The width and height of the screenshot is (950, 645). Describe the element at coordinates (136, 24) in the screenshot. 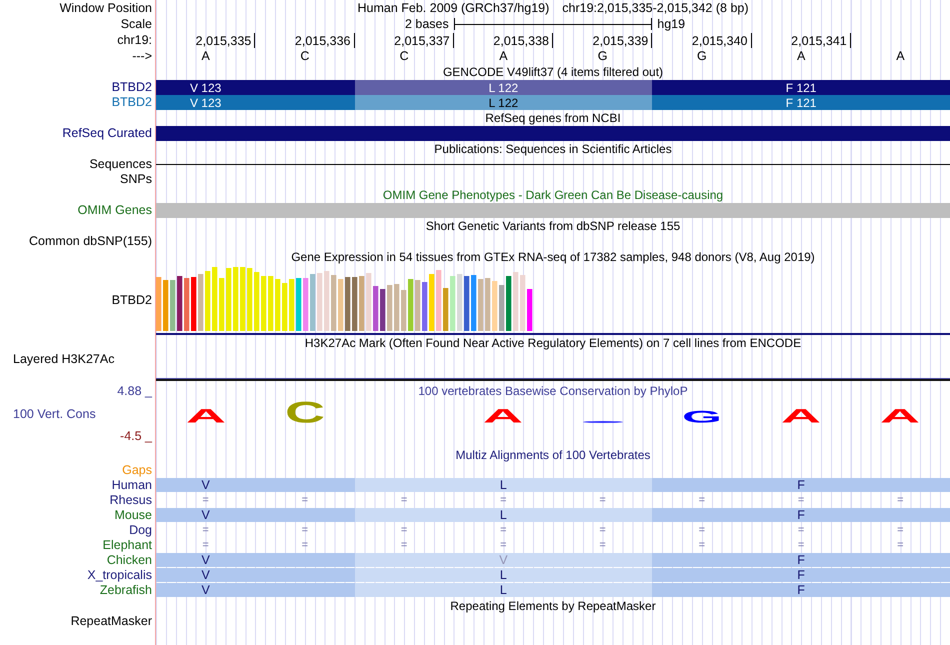

I see `ruler-label: Scale` at that location.